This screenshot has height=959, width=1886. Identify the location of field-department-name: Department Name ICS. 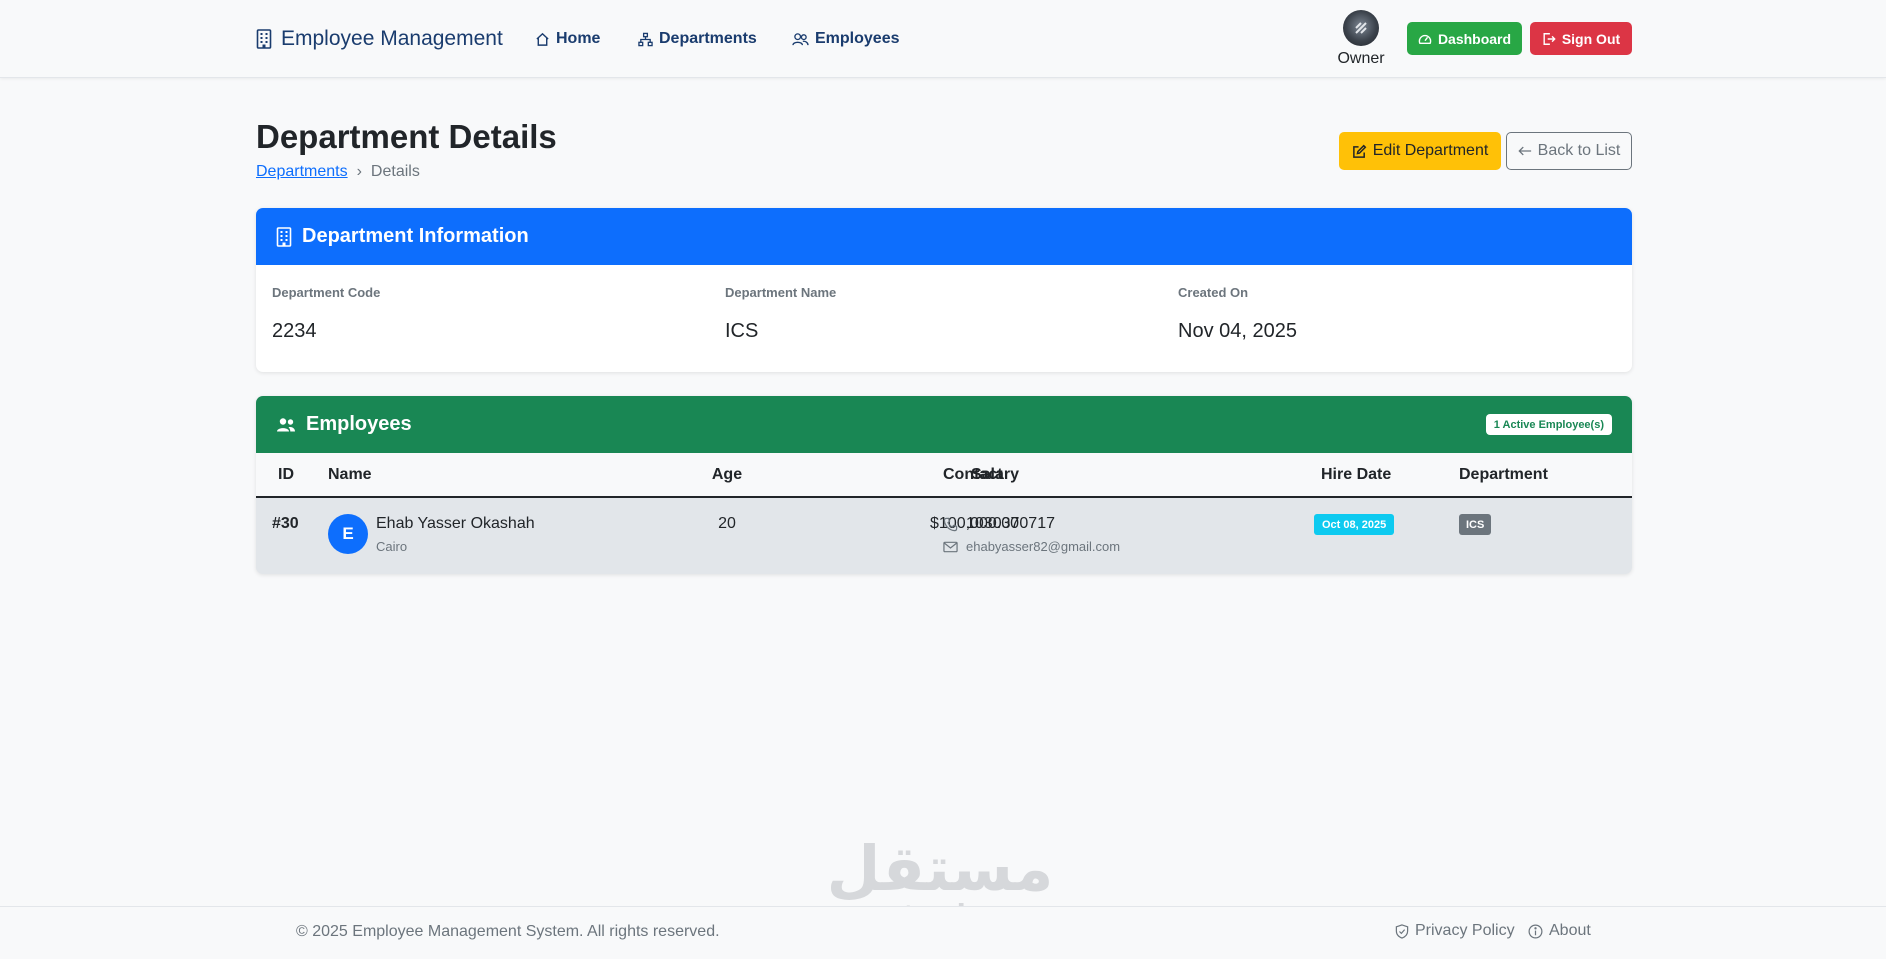
(780, 314).